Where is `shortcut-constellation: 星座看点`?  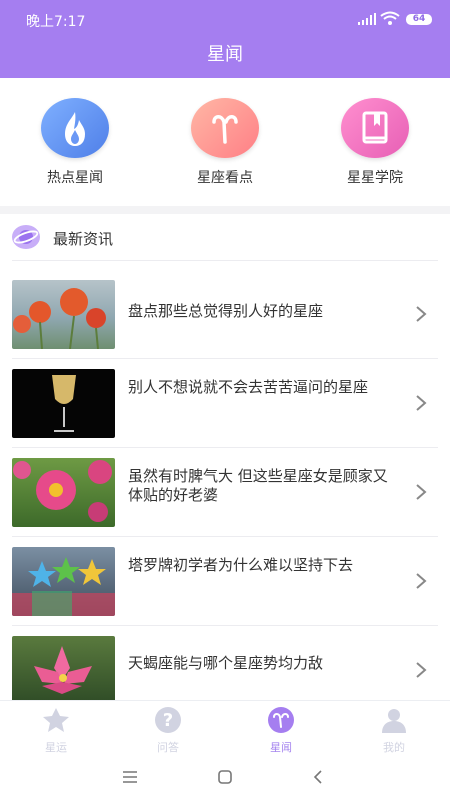 shortcut-constellation: 星座看点 is located at coordinates (225, 142).